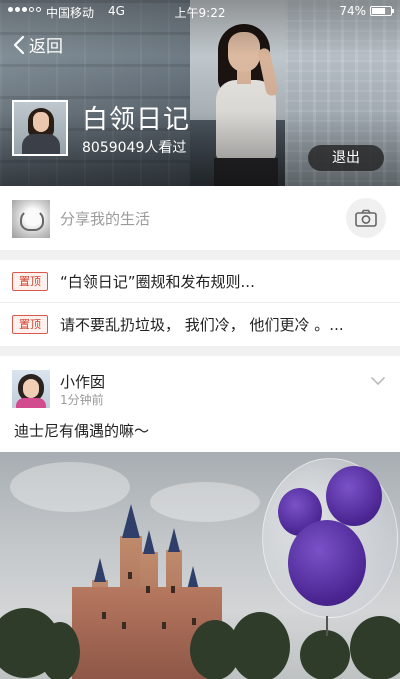 The width and height of the screenshot is (400, 679). Describe the element at coordinates (82, 381) in the screenshot. I see `post-author-name: 小作囡` at that location.